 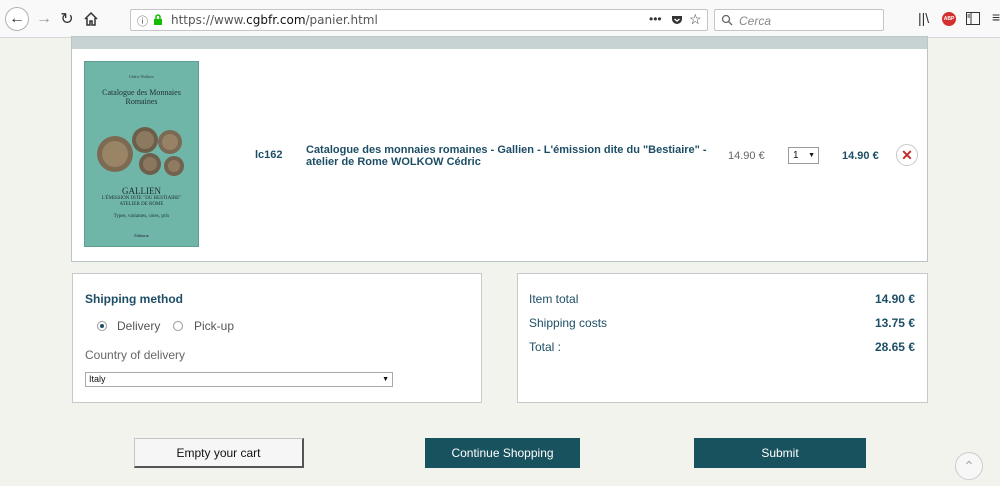 What do you see at coordinates (568, 323) in the screenshot?
I see `shipping-costs-label: Shipping costs` at bounding box center [568, 323].